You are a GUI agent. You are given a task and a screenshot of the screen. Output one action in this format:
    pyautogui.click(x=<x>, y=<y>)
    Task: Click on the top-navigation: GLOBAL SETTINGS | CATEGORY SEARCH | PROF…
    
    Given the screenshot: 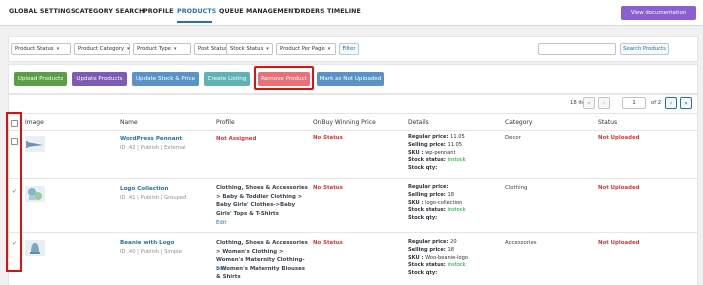 What is the action you would take?
    pyautogui.click(x=351, y=13)
    